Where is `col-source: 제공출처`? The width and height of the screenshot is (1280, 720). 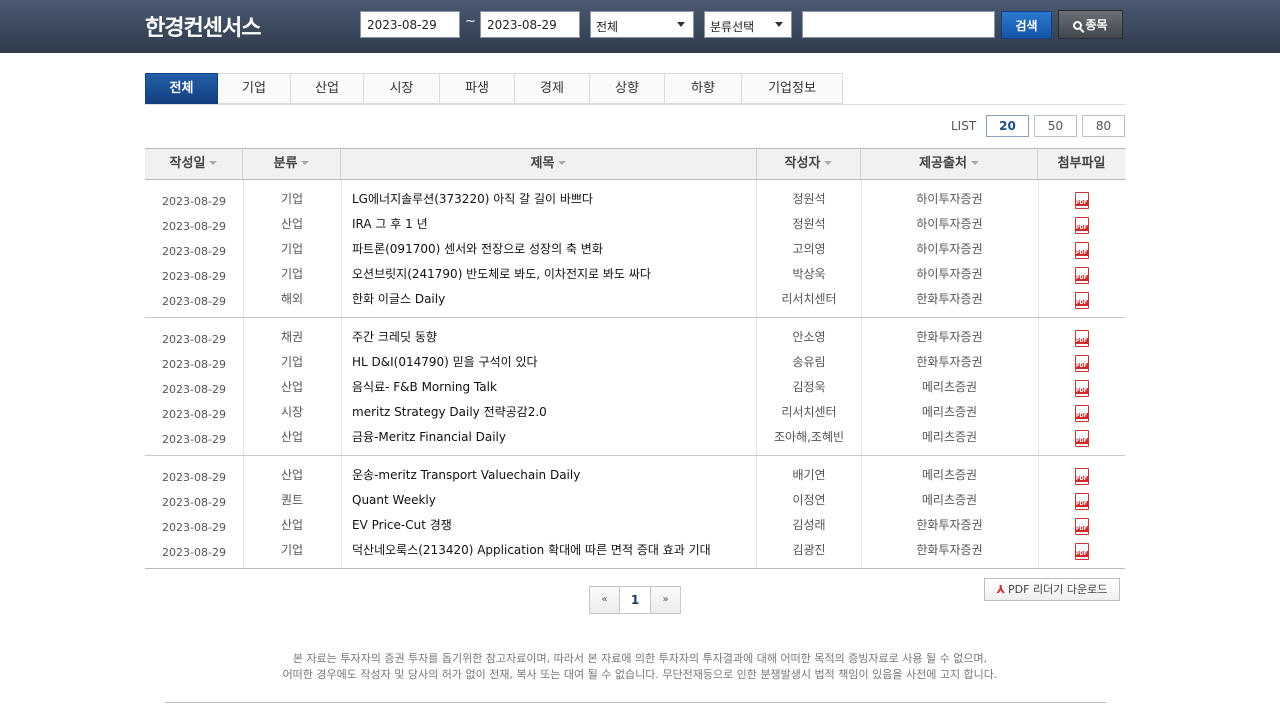 col-source: 제공출처 is located at coordinates (949, 164).